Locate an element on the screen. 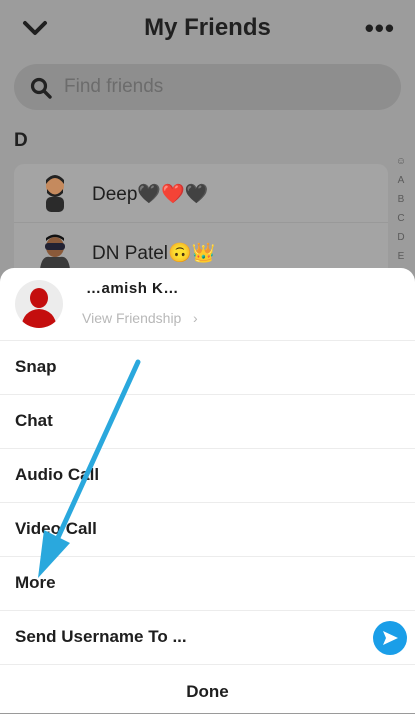 This screenshot has width=415, height=714. header-bar: My Friends ••• is located at coordinates (207, 30).